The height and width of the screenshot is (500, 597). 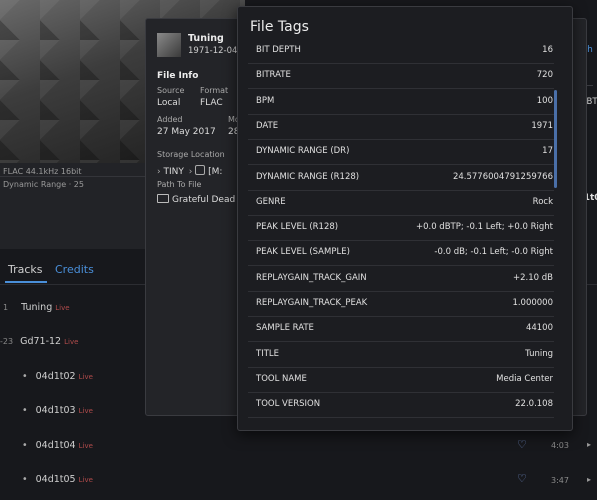 I want to click on track-title: Gd71-12, so click(x=41, y=341).